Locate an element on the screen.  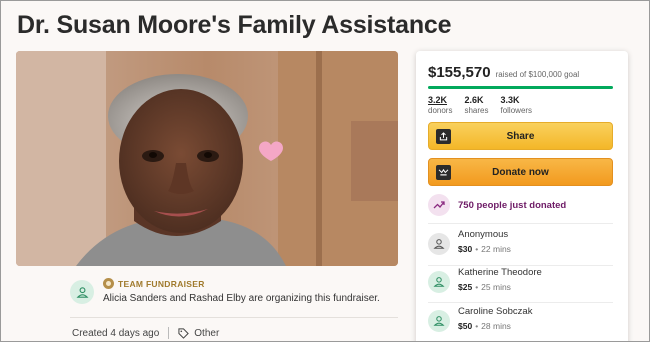
stat-value: 3.2K is located at coordinates (438, 100).